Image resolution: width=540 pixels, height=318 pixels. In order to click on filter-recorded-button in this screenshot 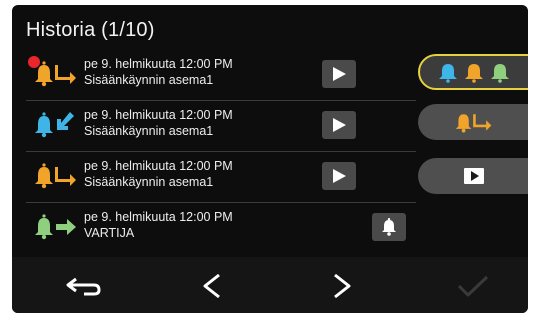, I will do `click(473, 176)`.